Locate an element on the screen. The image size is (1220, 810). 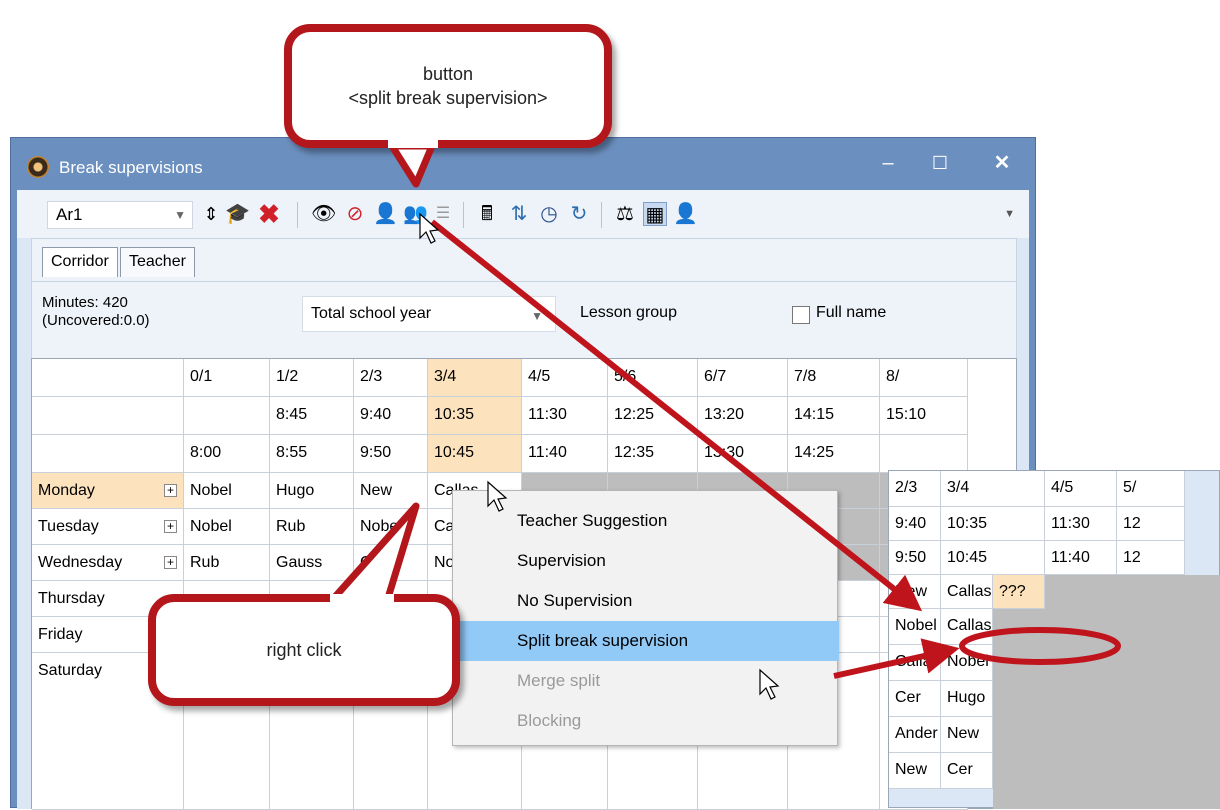
supervision-cell: New is located at coordinates (391, 491).